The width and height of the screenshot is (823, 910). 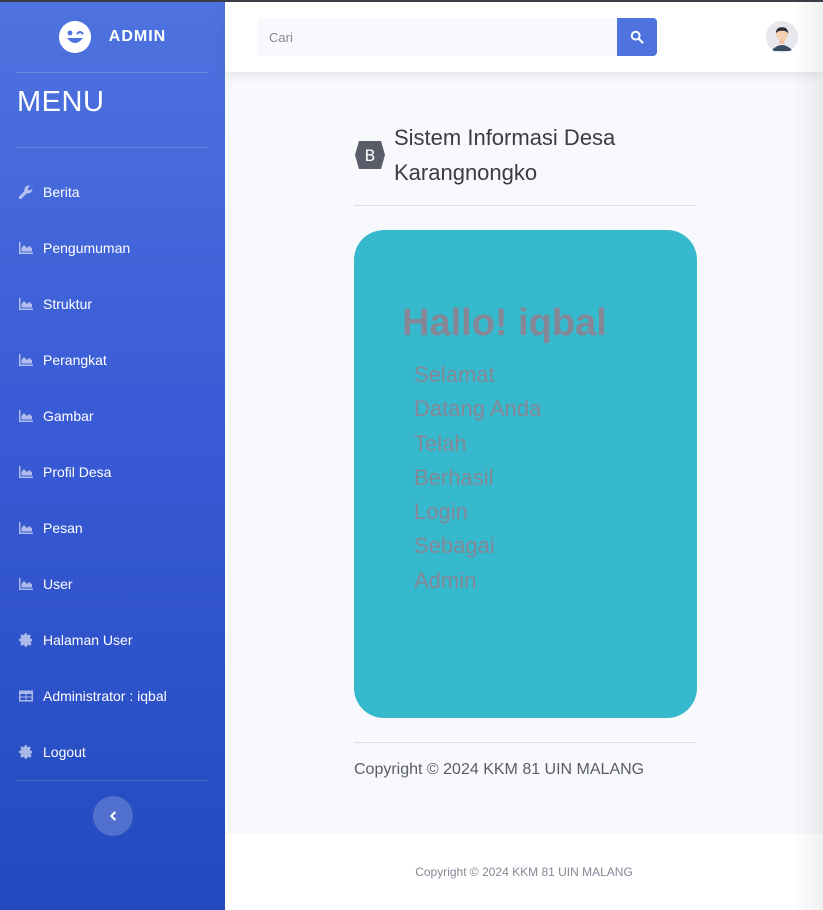 I want to click on brand-name: ADMIN, so click(x=137, y=36).